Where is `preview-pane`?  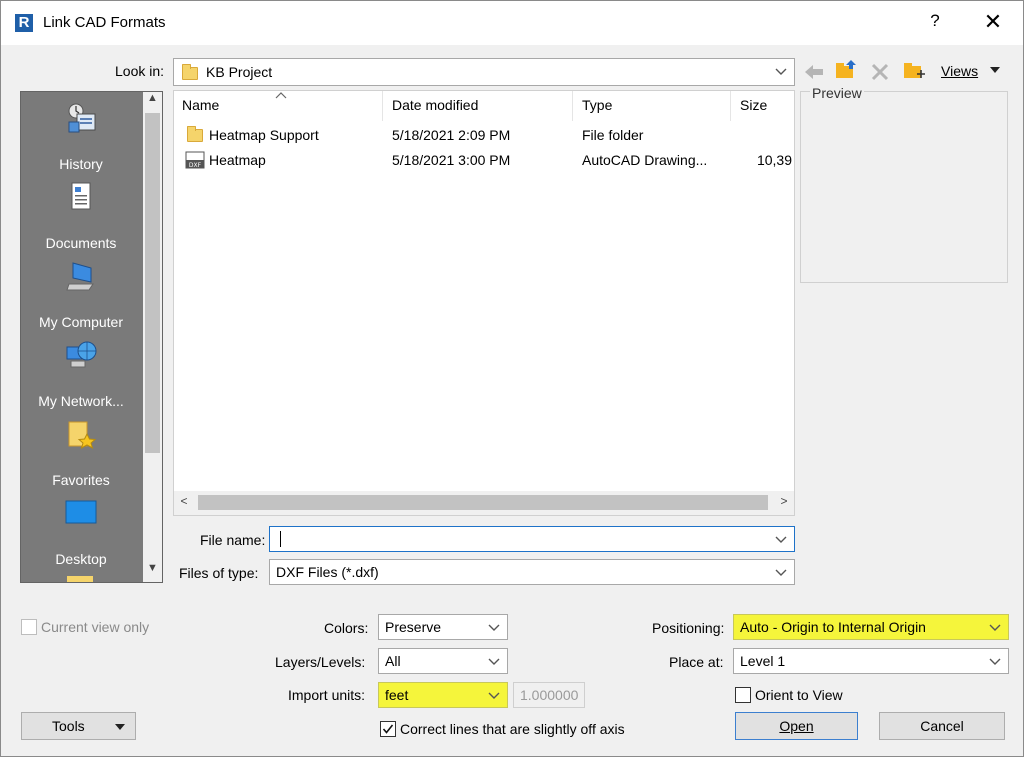
preview-pane is located at coordinates (904, 187).